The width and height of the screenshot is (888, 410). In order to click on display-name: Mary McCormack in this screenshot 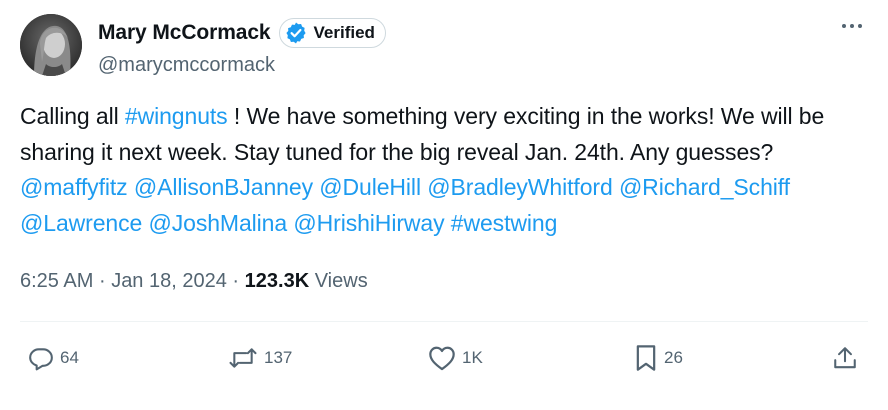, I will do `click(184, 33)`.